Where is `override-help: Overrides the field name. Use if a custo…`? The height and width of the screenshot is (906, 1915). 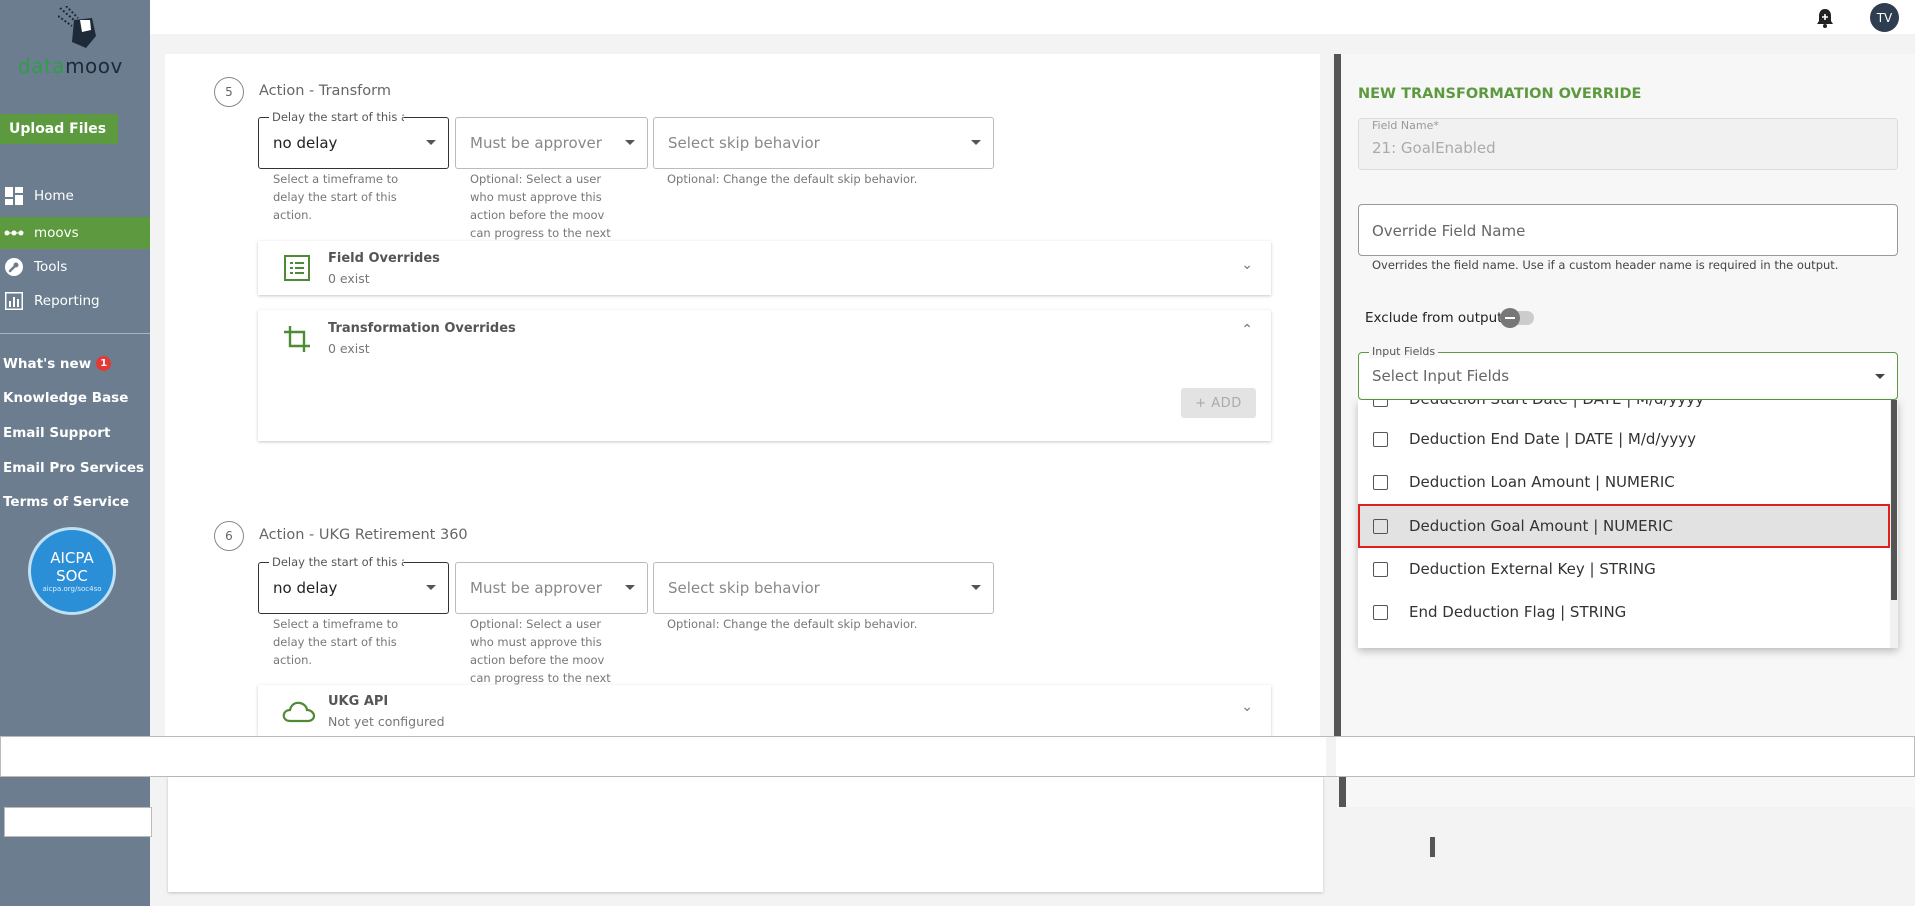
override-help: Overrides the field name. Use if a custo… is located at coordinates (1605, 265).